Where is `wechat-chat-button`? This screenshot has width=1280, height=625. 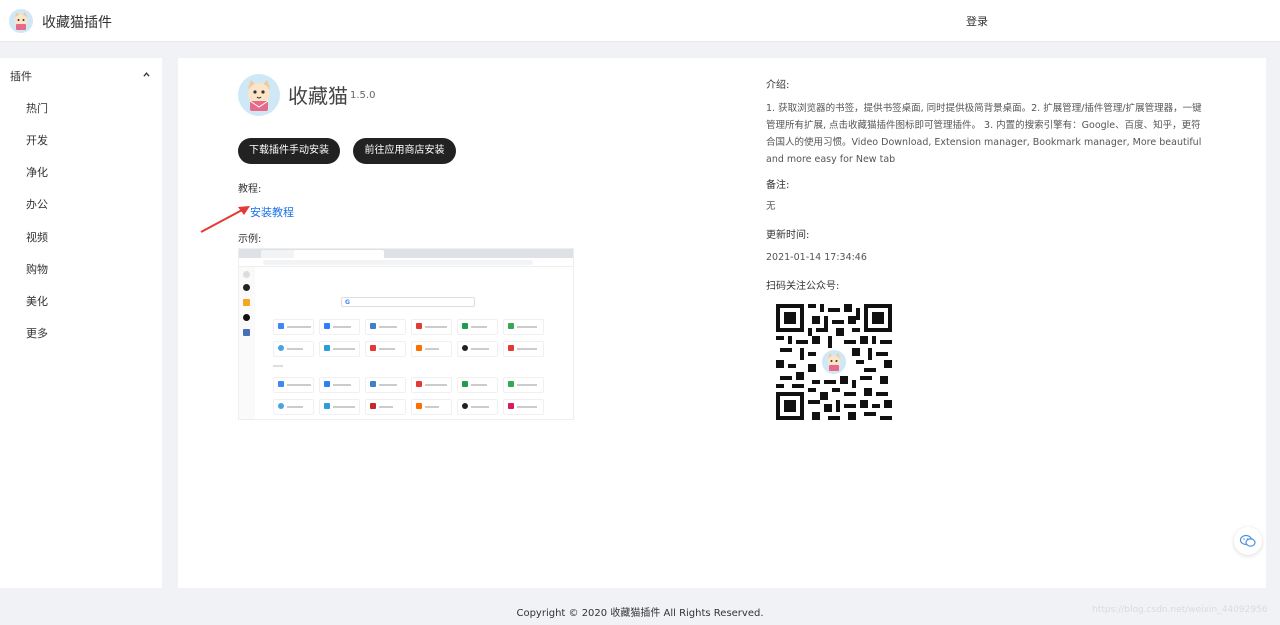 wechat-chat-button is located at coordinates (1248, 541).